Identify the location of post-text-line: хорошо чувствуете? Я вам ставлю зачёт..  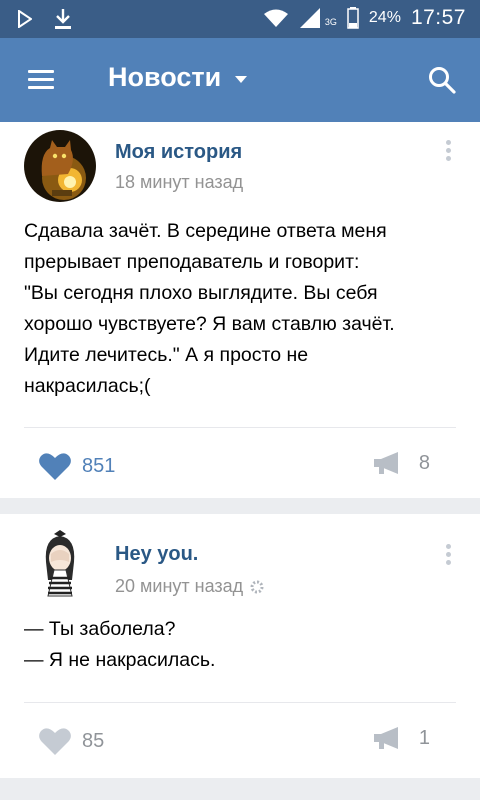
(209, 324).